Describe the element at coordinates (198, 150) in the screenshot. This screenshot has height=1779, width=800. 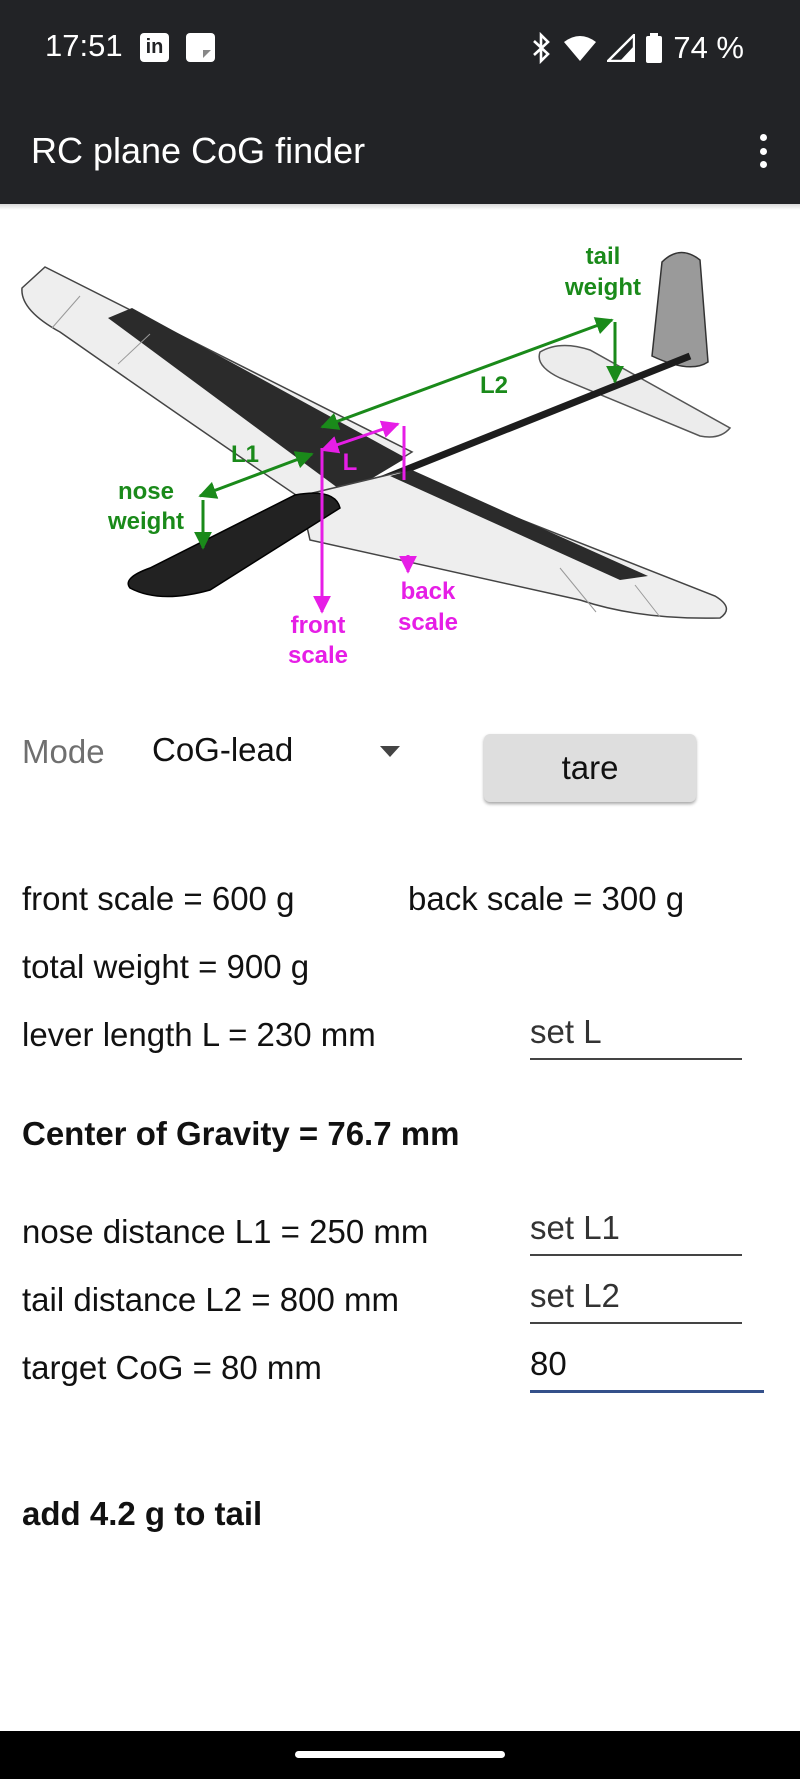
I see `app-title: RC plane CoG finder` at that location.